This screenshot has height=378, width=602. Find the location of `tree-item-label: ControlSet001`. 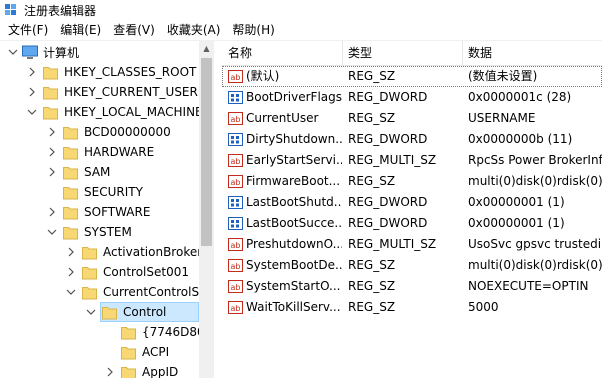

tree-item-label: ControlSet001 is located at coordinates (146, 272).